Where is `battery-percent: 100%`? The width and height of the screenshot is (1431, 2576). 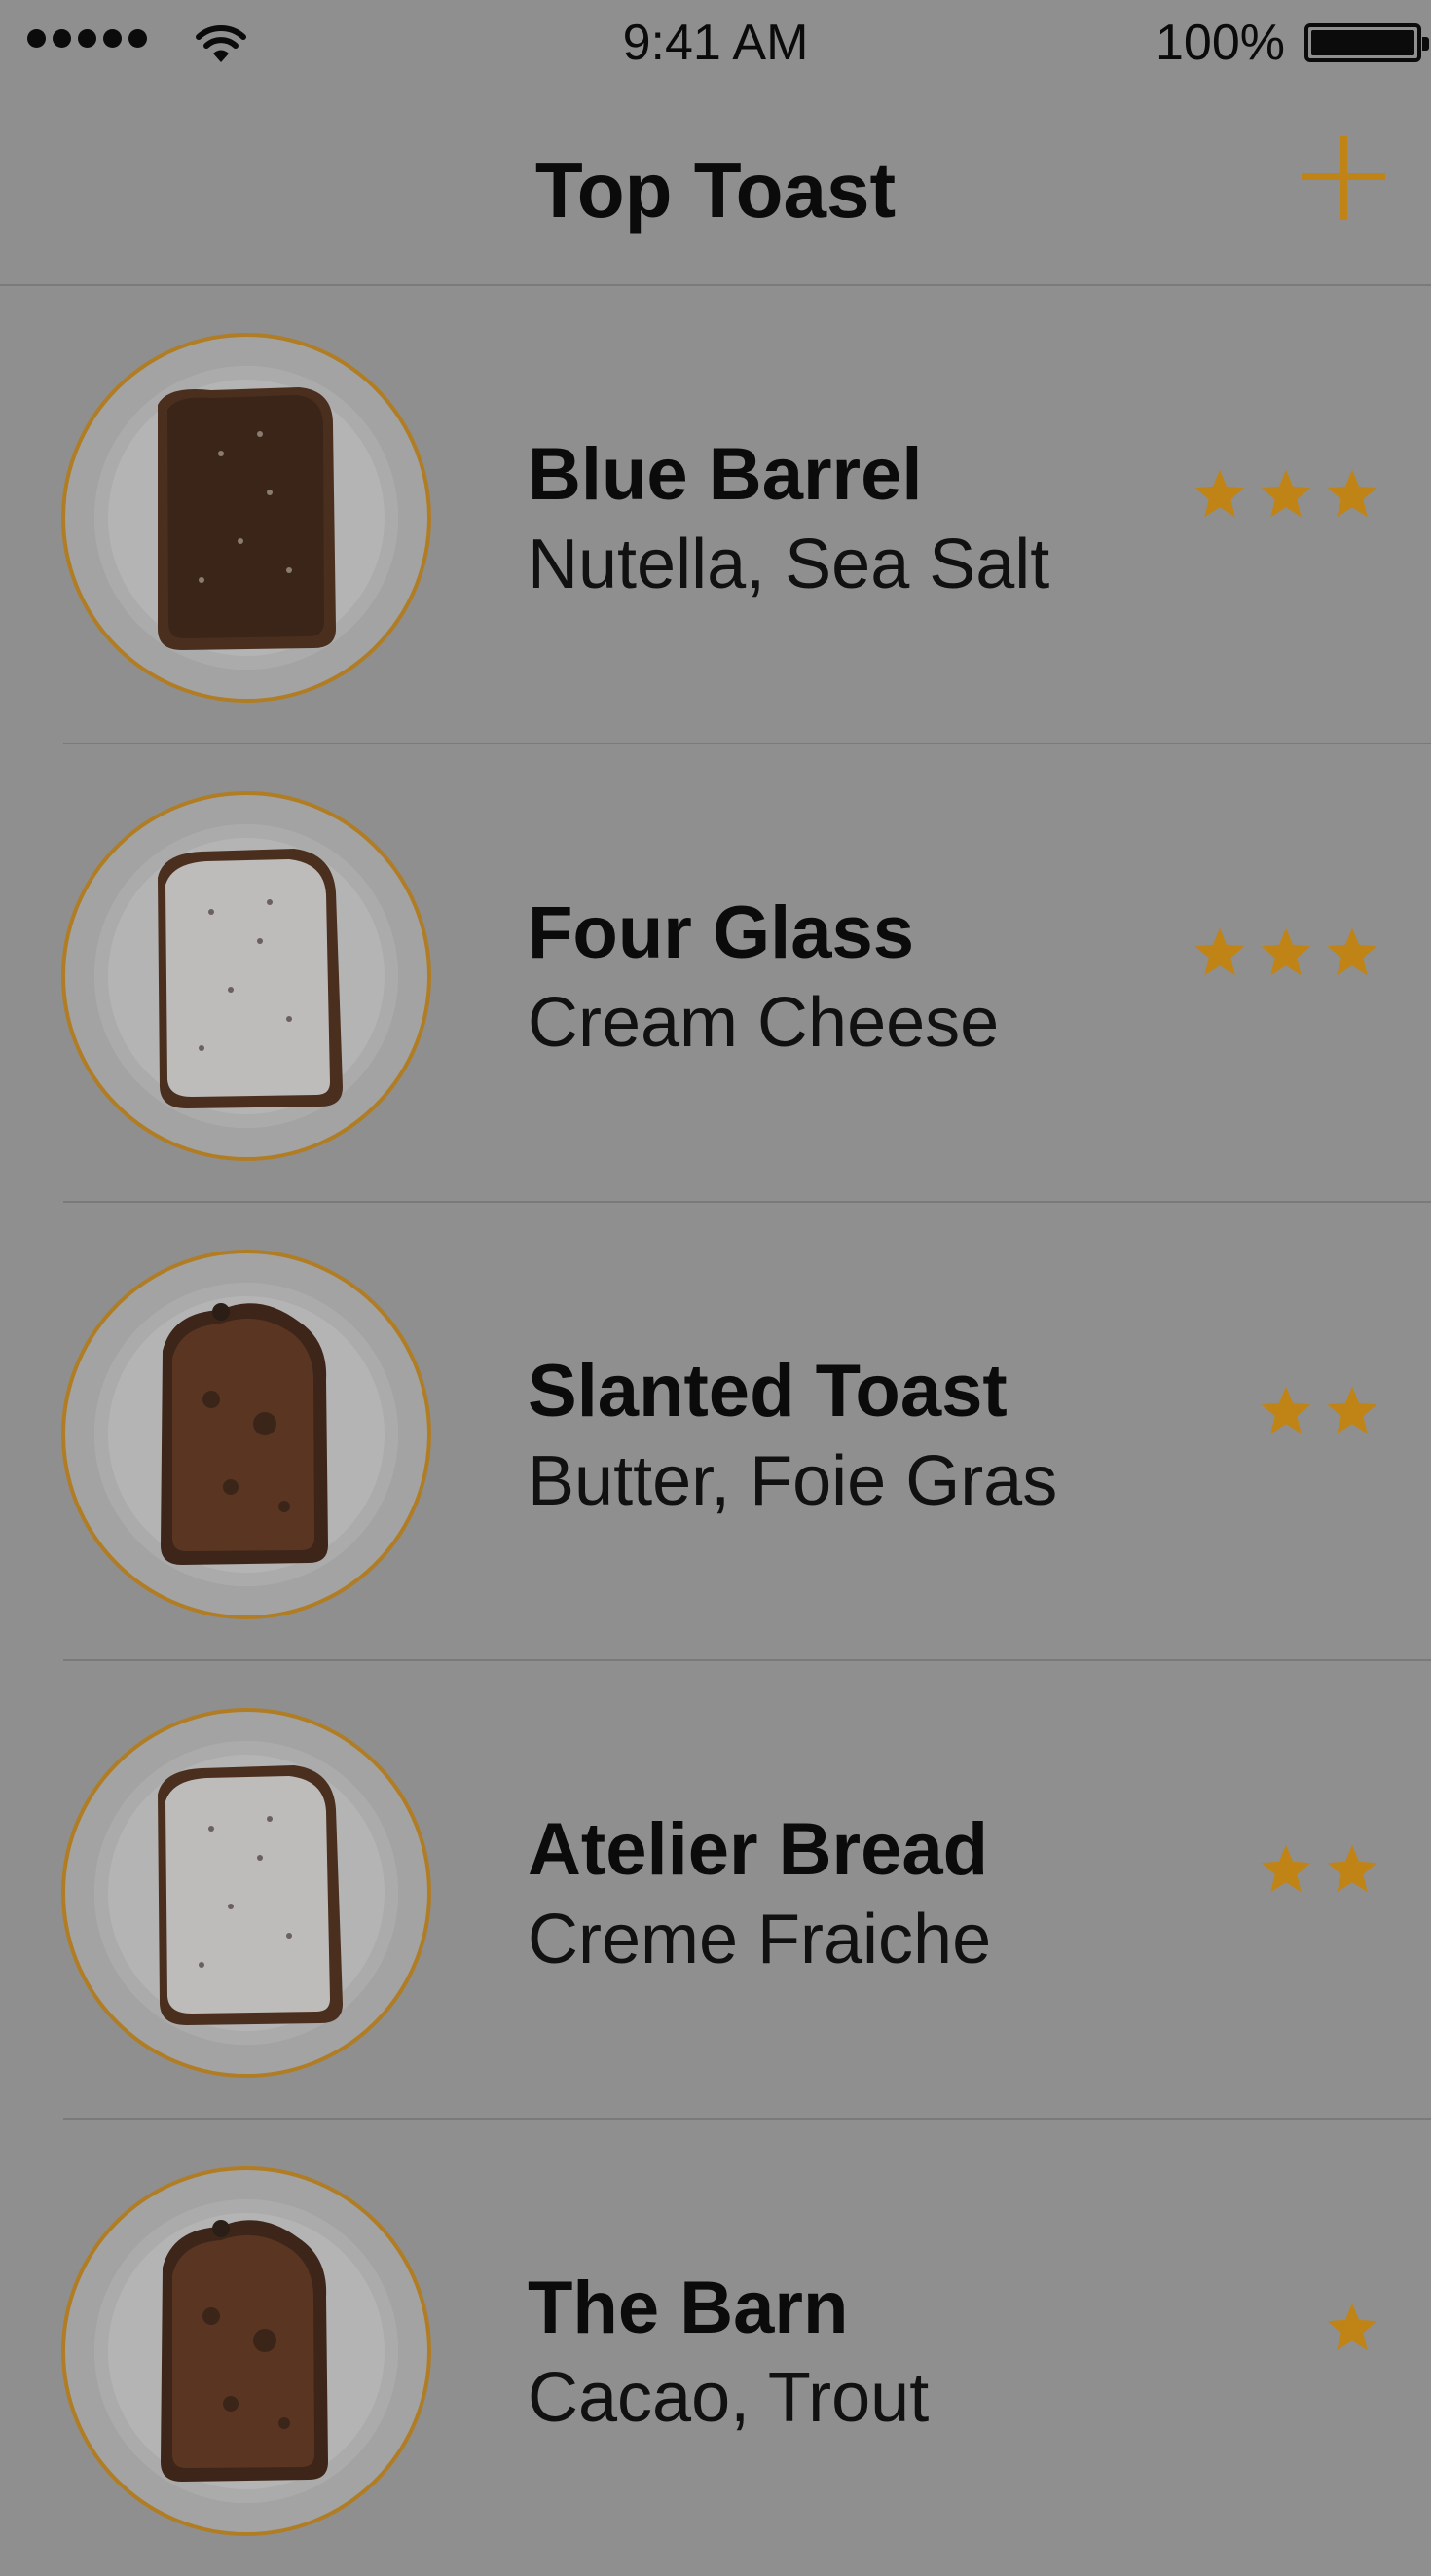 battery-percent: 100% is located at coordinates (1220, 43).